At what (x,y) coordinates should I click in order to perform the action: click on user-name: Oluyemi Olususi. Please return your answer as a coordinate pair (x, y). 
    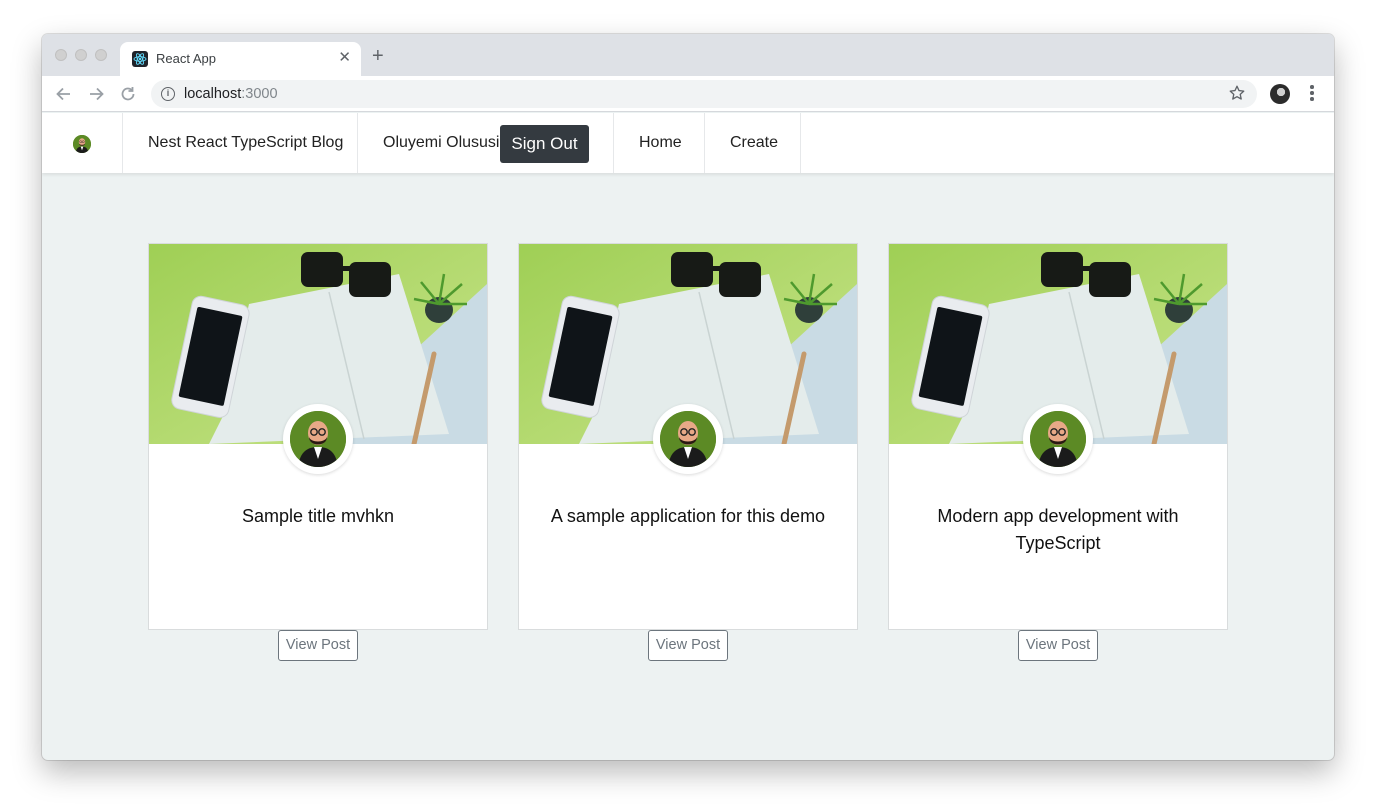
    Looking at the image, I should click on (441, 142).